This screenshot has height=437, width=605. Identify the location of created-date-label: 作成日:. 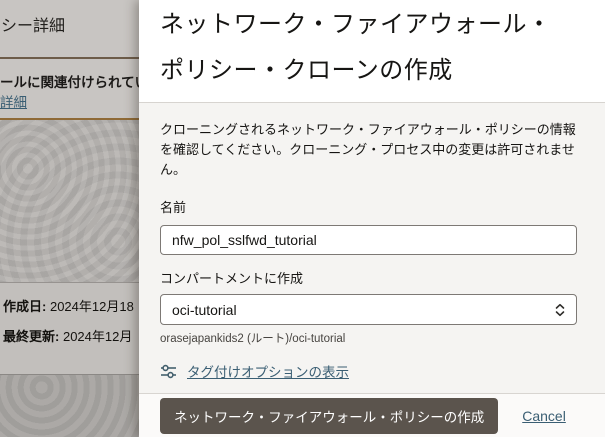
(25, 306).